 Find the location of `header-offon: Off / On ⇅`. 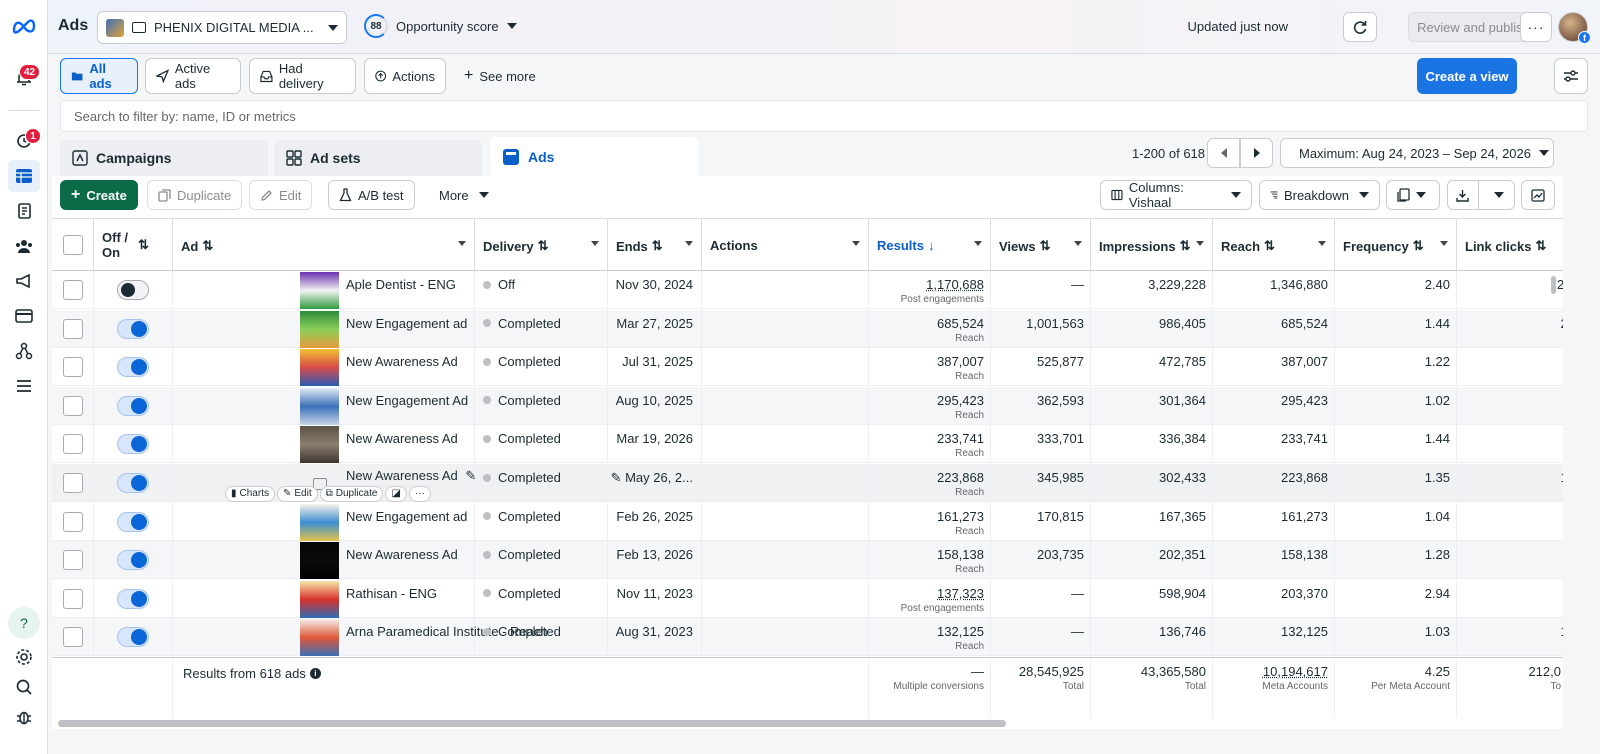

header-offon: Off / On ⇅ is located at coordinates (133, 244).